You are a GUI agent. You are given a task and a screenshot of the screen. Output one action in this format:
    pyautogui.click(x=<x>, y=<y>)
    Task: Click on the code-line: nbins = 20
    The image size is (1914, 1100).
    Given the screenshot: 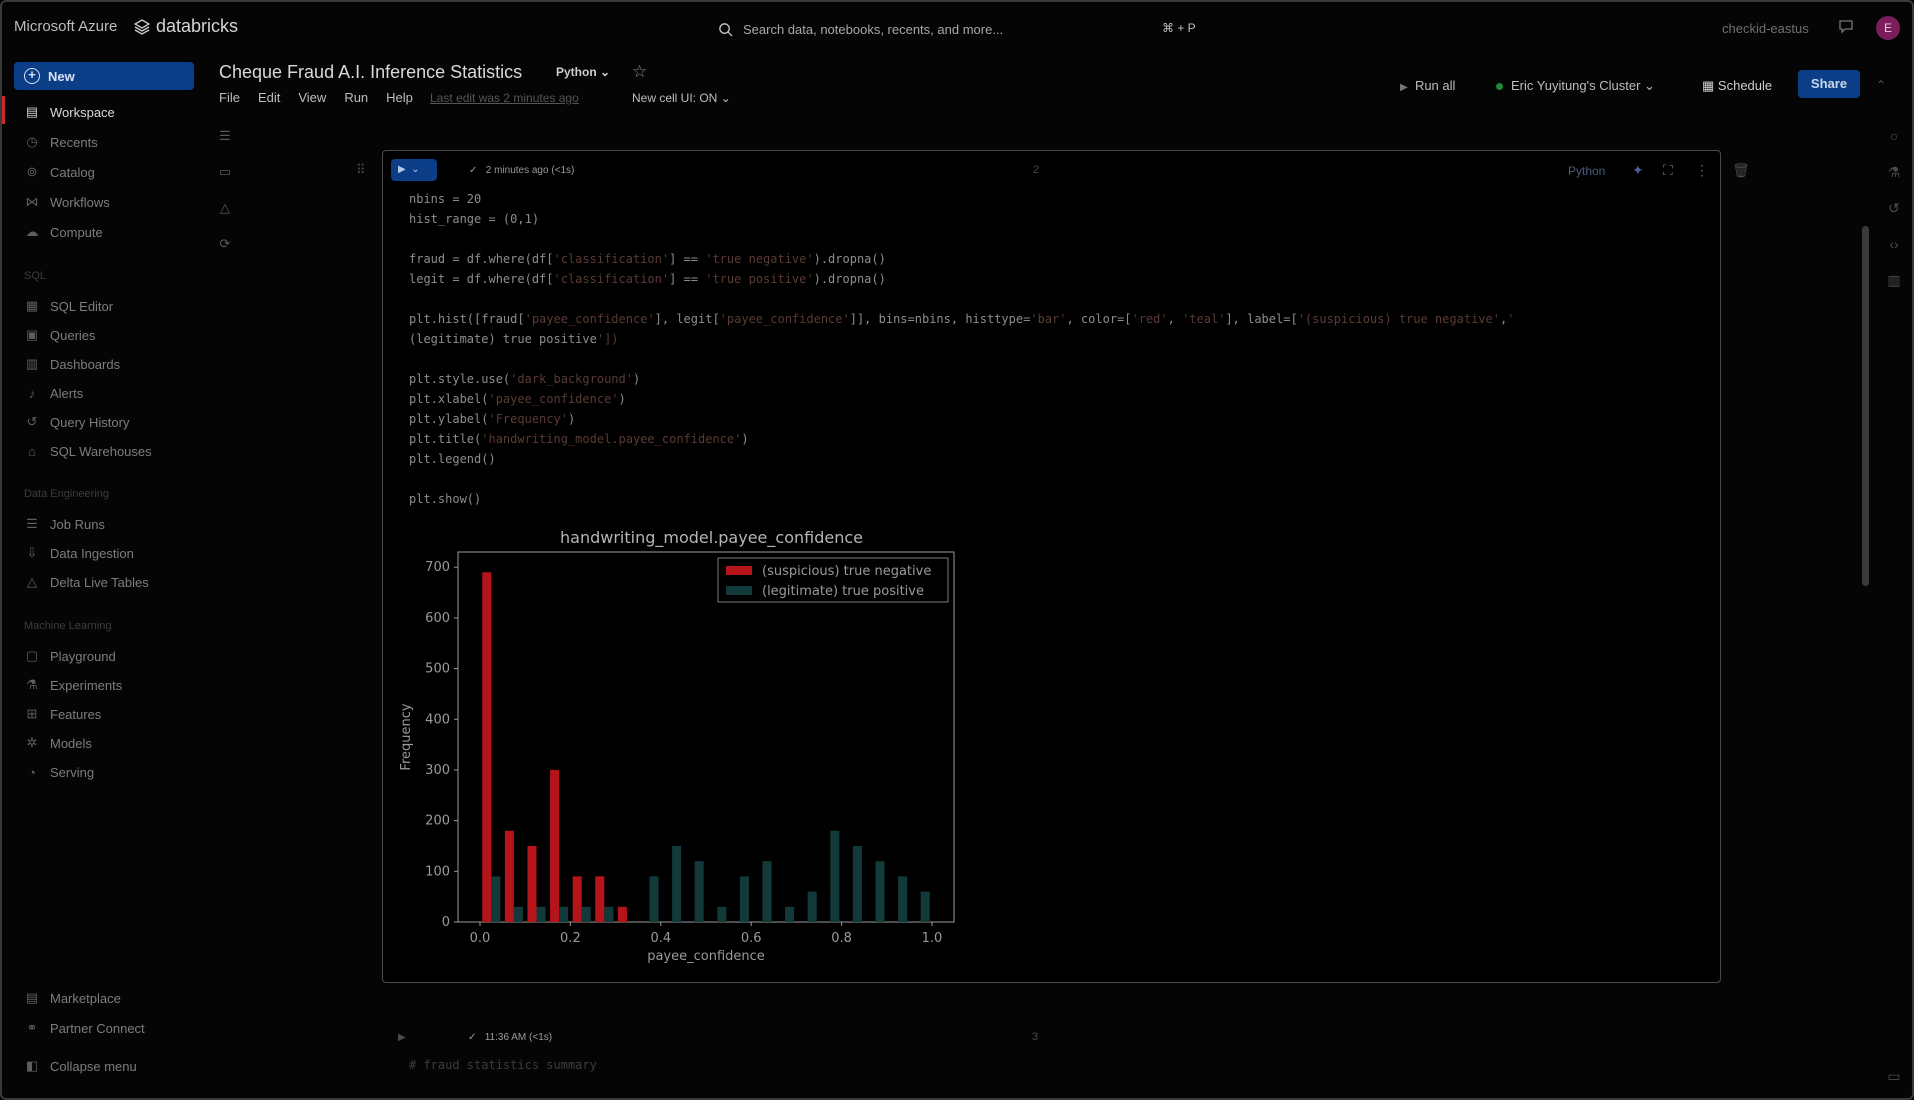 What is the action you would take?
    pyautogui.click(x=961, y=199)
    